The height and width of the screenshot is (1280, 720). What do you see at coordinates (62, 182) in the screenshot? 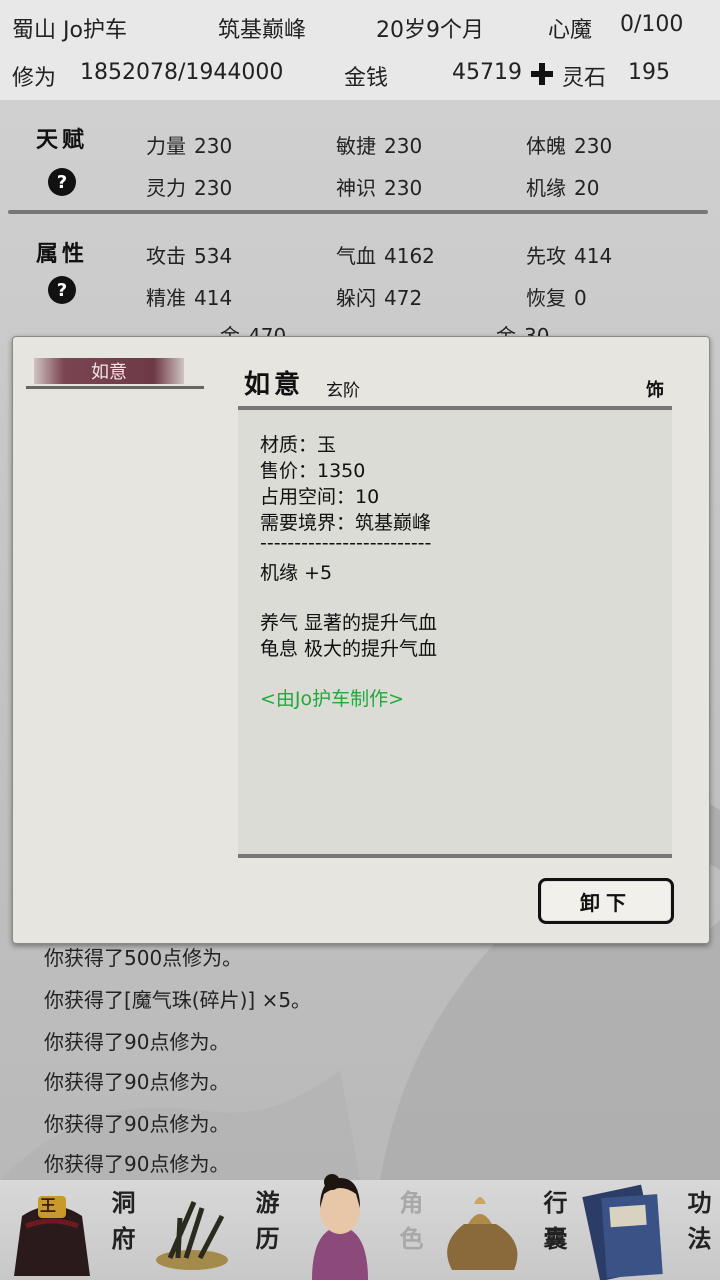
I see `talent-help-icon: ?` at bounding box center [62, 182].